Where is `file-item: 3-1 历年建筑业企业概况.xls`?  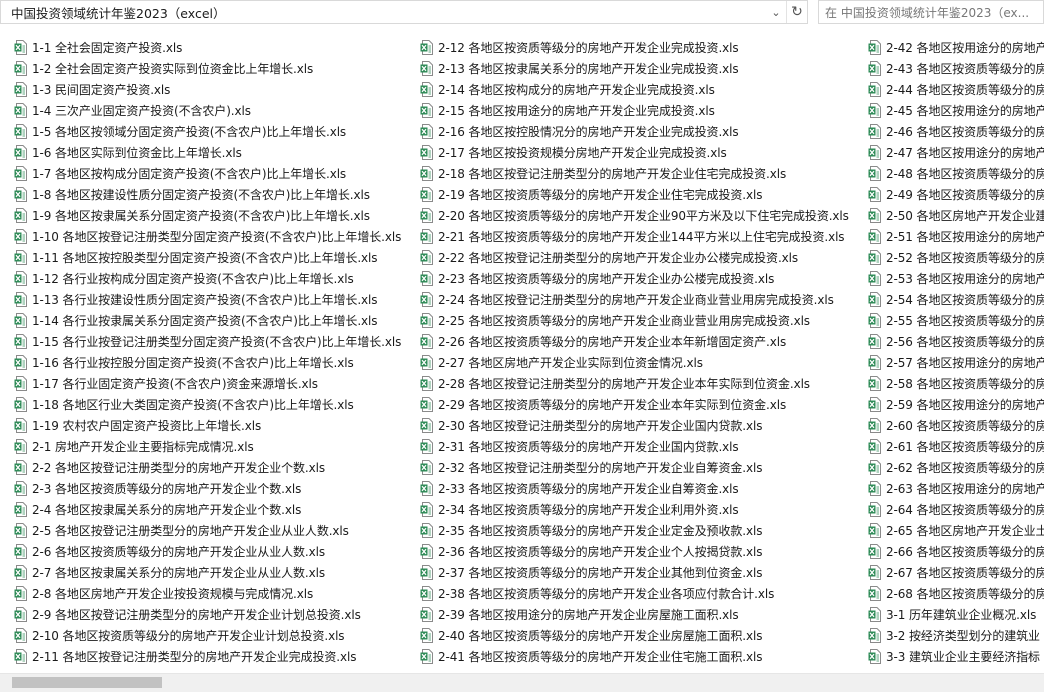 file-item: 3-1 历年建筑业企业概况.xls is located at coordinates (952, 614).